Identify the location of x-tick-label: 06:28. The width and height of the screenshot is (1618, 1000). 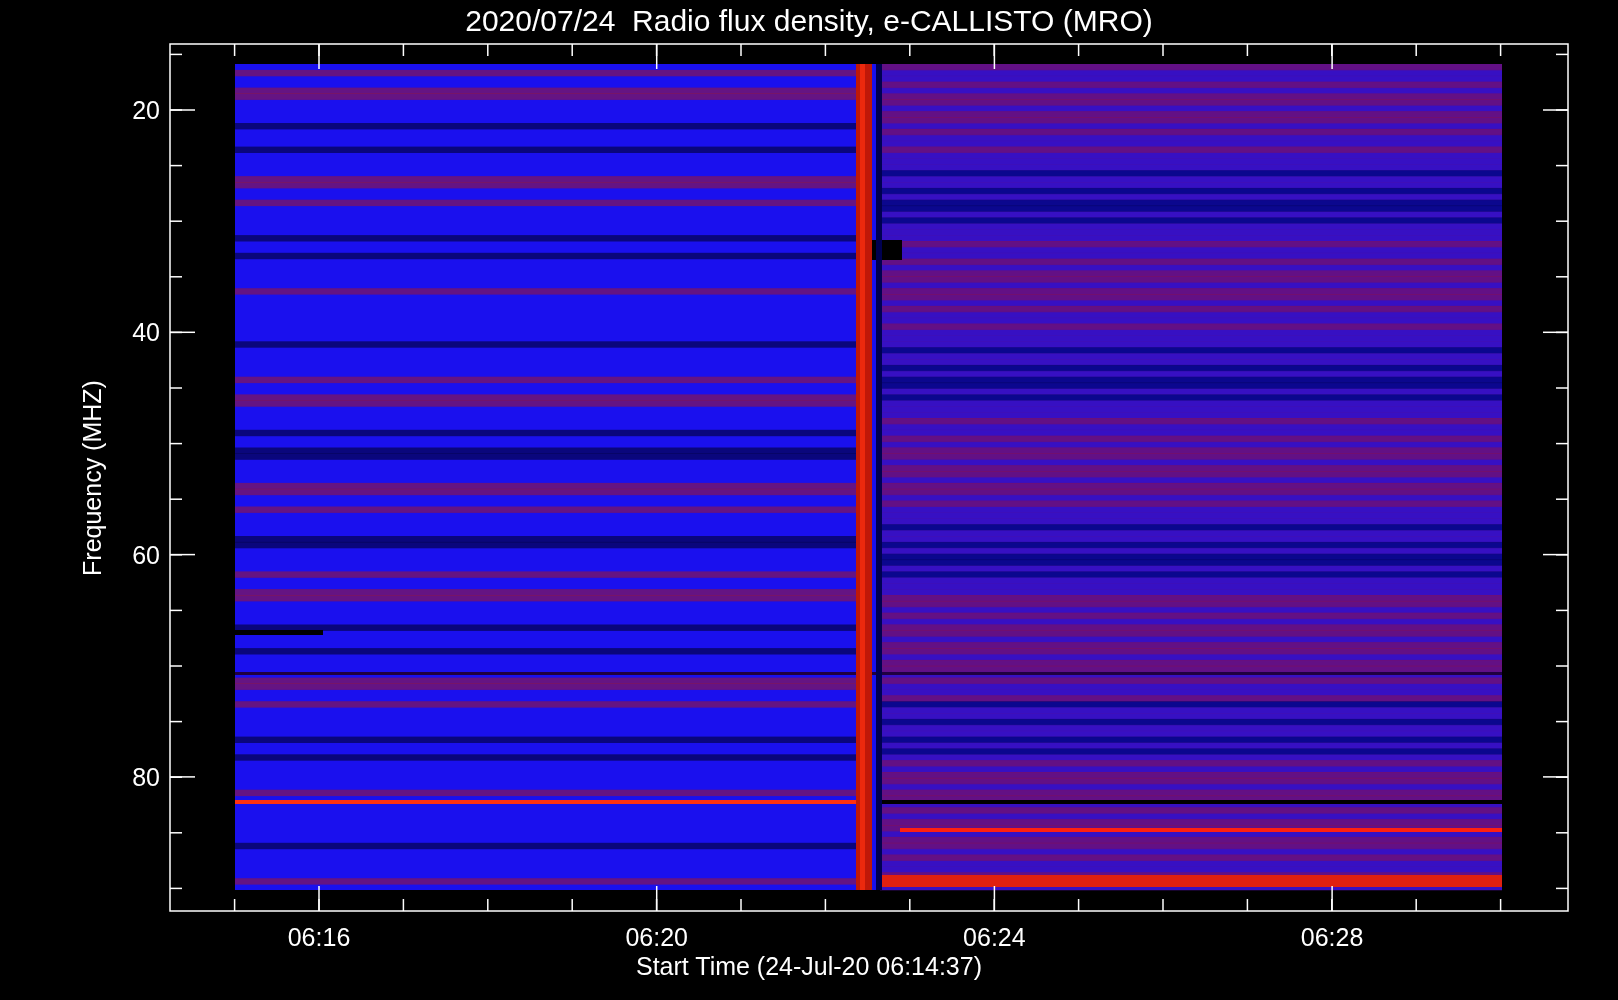
(1332, 937).